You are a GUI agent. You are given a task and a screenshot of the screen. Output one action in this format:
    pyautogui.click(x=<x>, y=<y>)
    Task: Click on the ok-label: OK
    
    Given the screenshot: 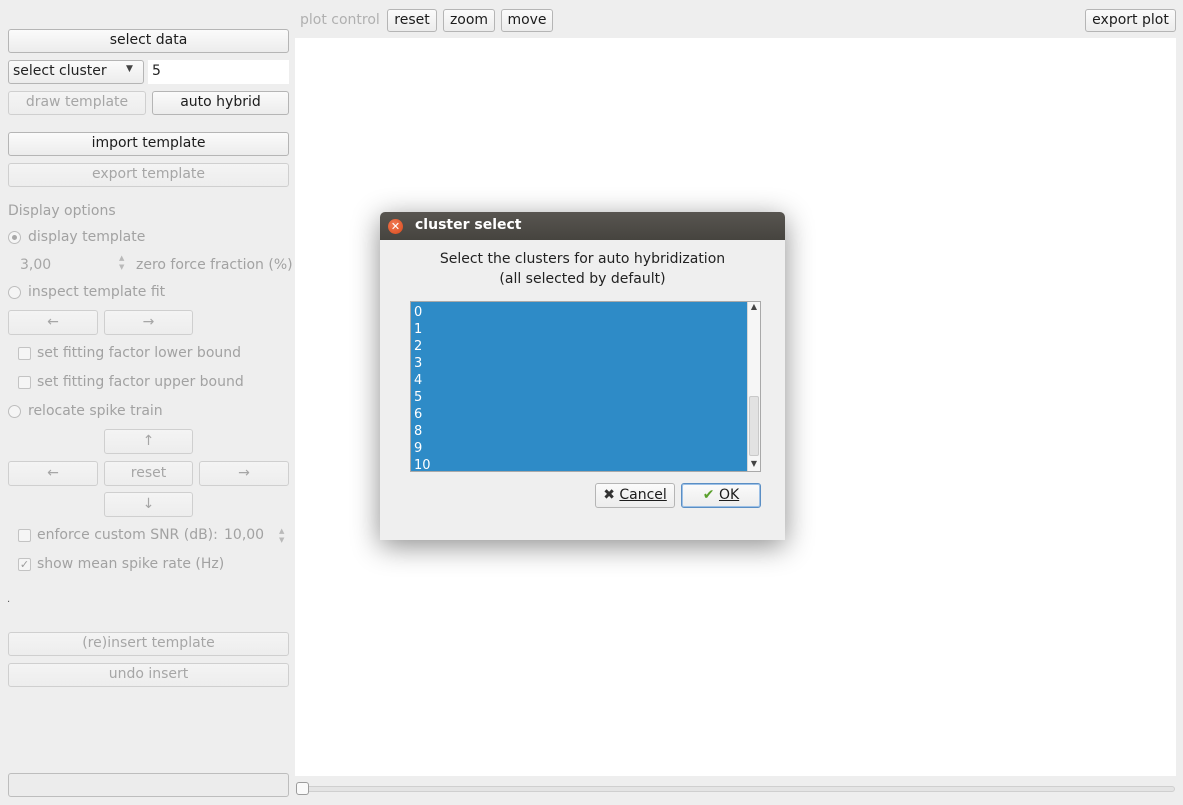 What is the action you would take?
    pyautogui.click(x=729, y=495)
    